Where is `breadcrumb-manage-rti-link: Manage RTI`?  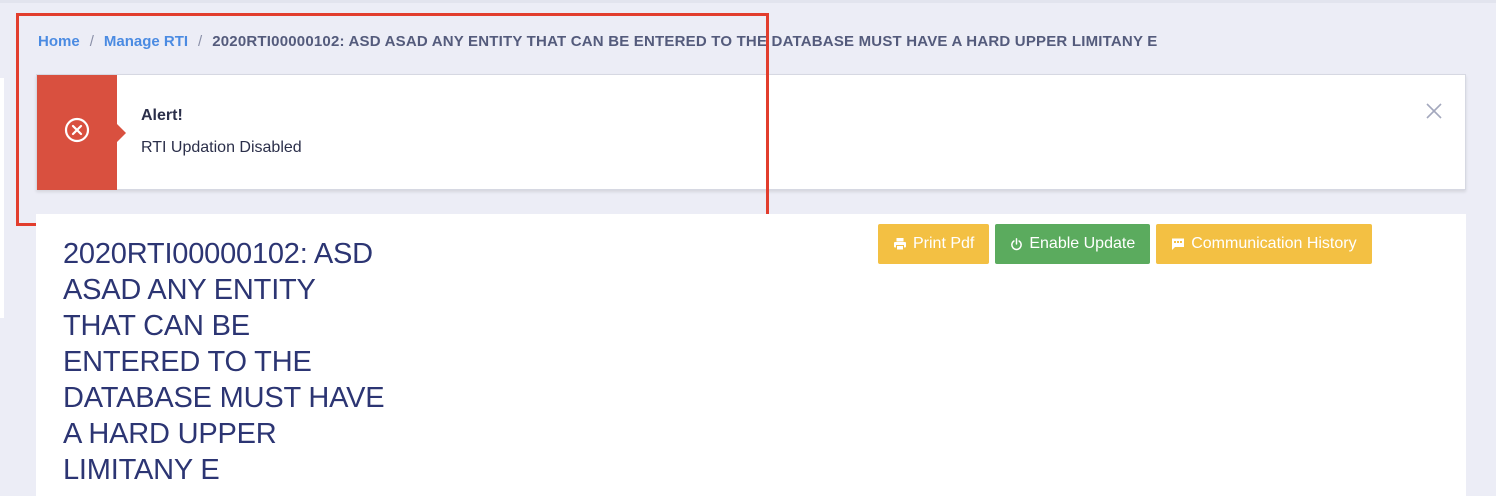 breadcrumb-manage-rti-link: Manage RTI is located at coordinates (146, 41).